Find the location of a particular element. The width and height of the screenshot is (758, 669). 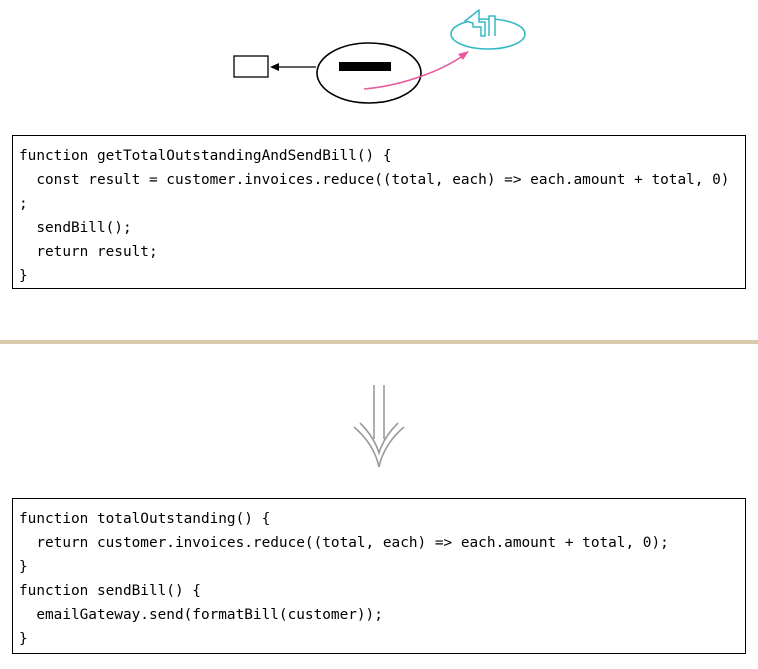

double-down-arrow-icon is located at coordinates (379, 426).